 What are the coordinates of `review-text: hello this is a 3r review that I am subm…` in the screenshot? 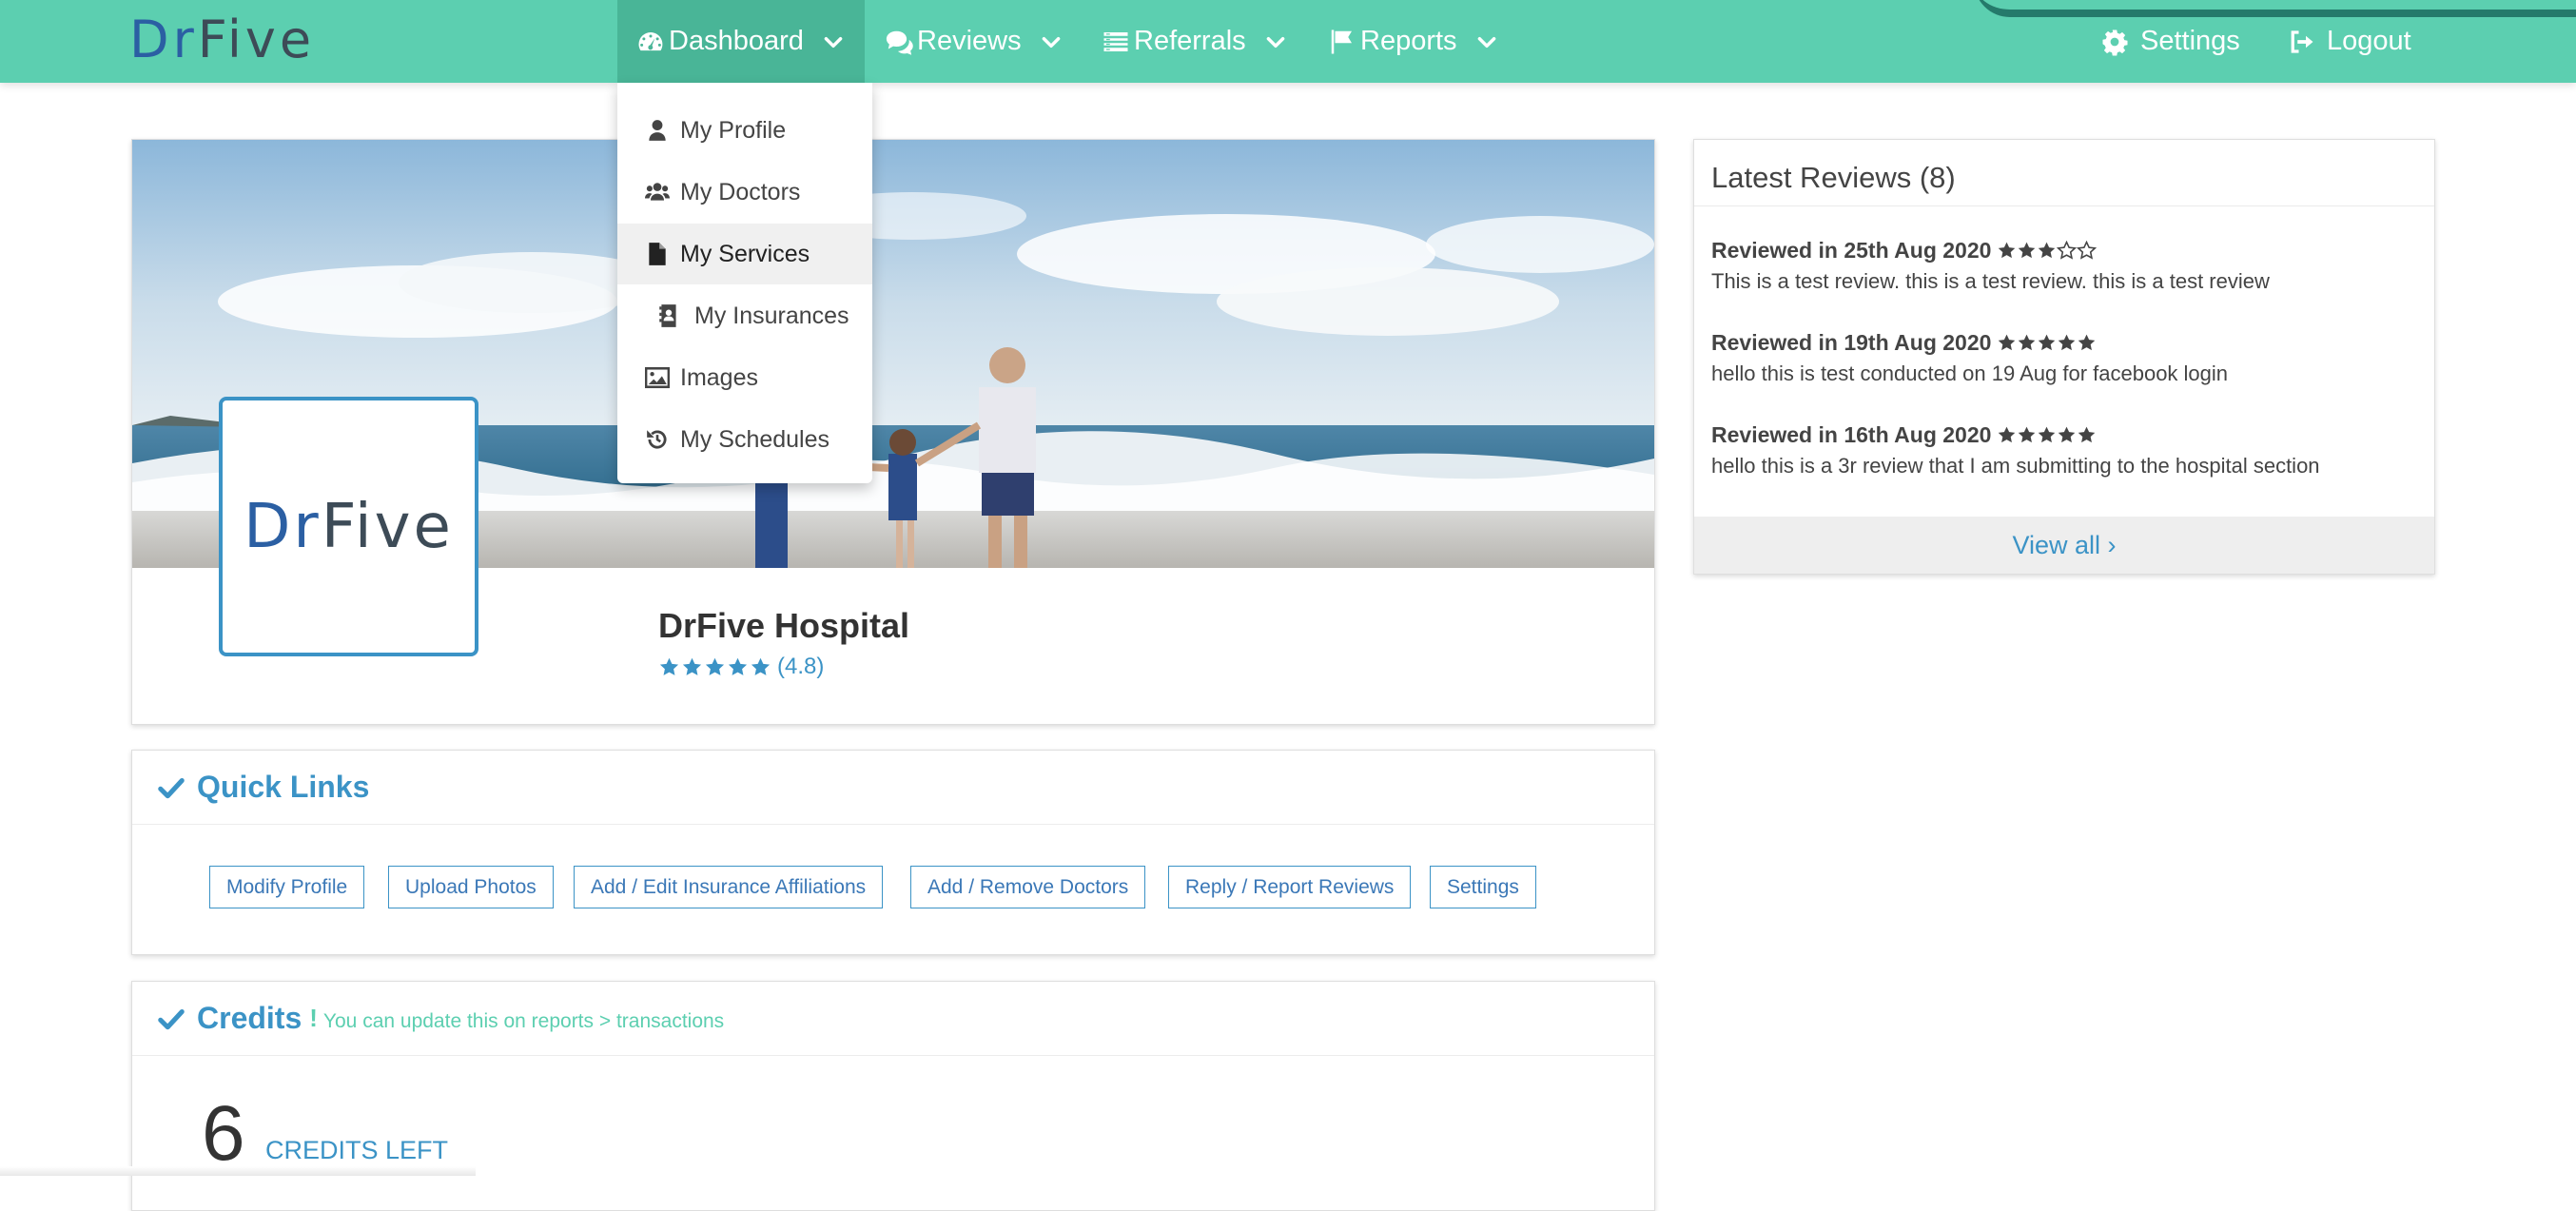 It's located at (2016, 466).